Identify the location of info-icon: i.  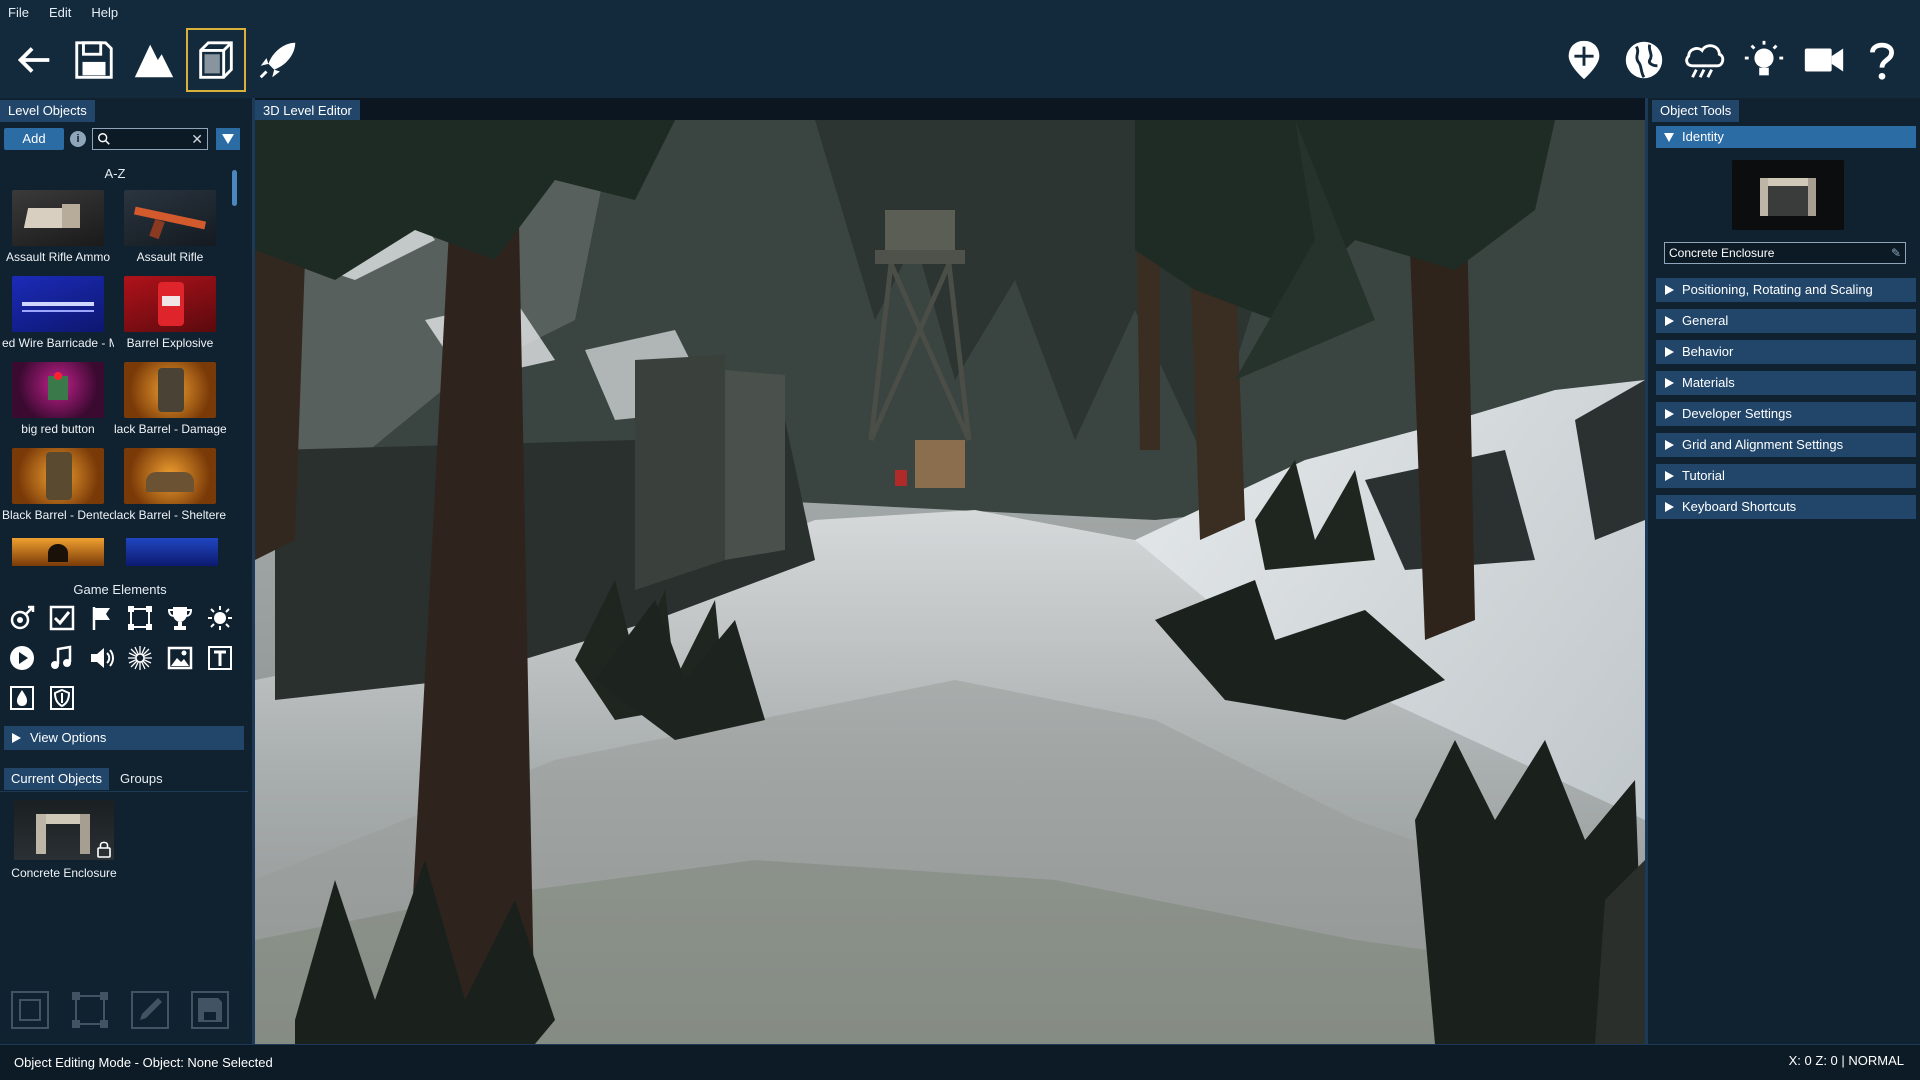
(78, 139).